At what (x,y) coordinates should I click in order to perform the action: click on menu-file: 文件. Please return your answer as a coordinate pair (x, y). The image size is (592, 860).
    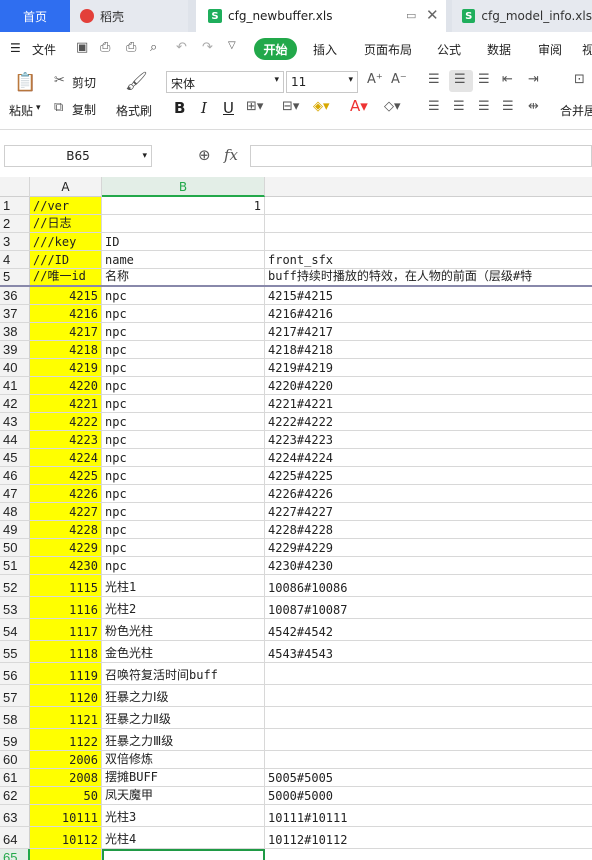
    Looking at the image, I should click on (44, 49).